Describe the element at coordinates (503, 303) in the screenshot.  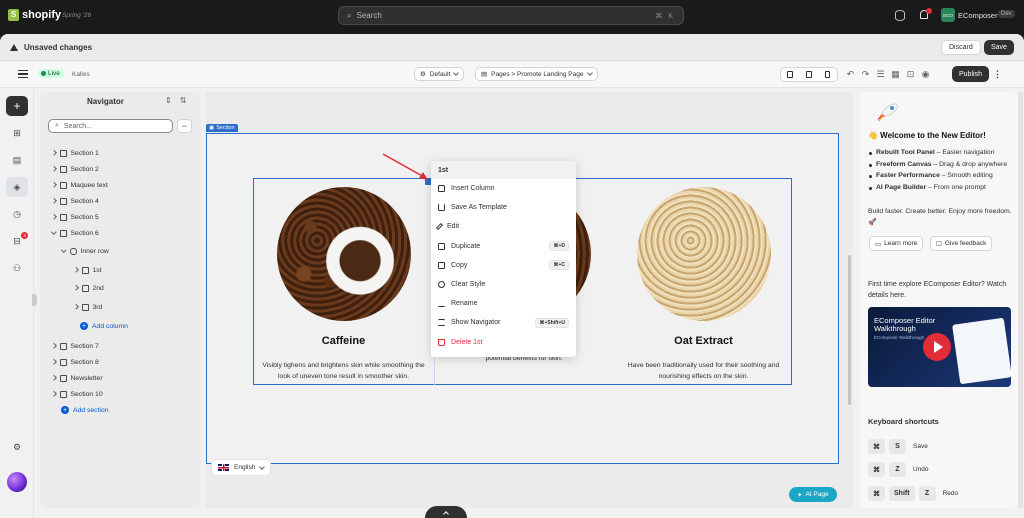
I see `menu-item-rename: Rename` at that location.